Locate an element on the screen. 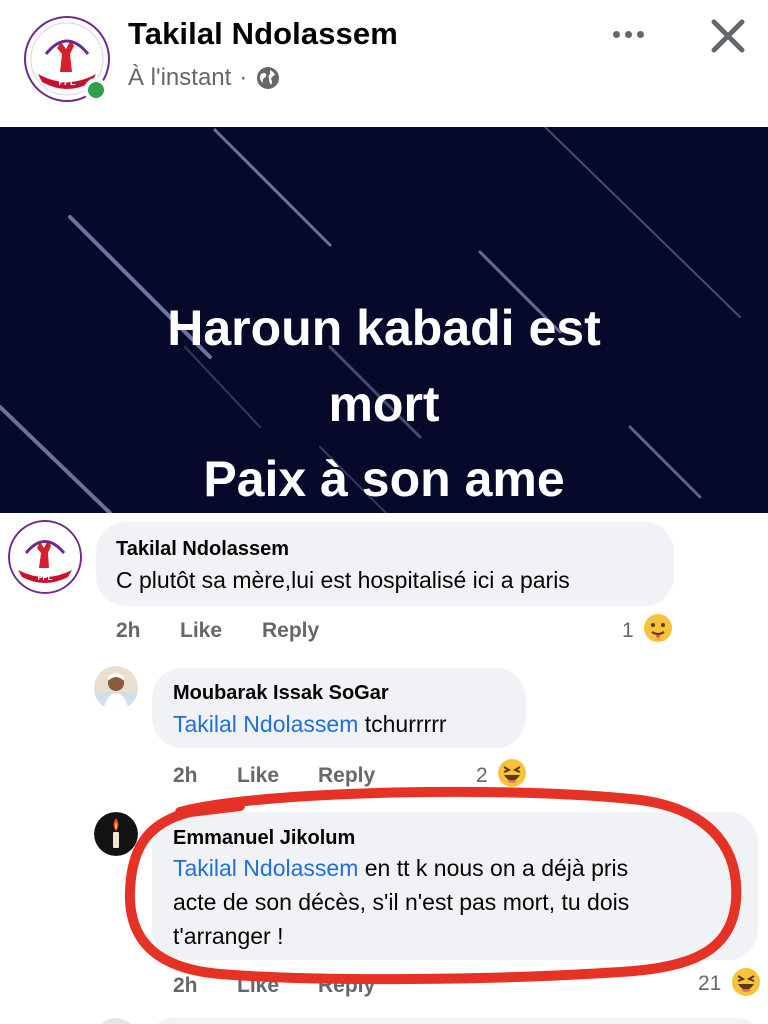 Image resolution: width=768 pixels, height=1024 pixels. image-text-line-1: Haroun kabadi est is located at coordinates (384, 328).